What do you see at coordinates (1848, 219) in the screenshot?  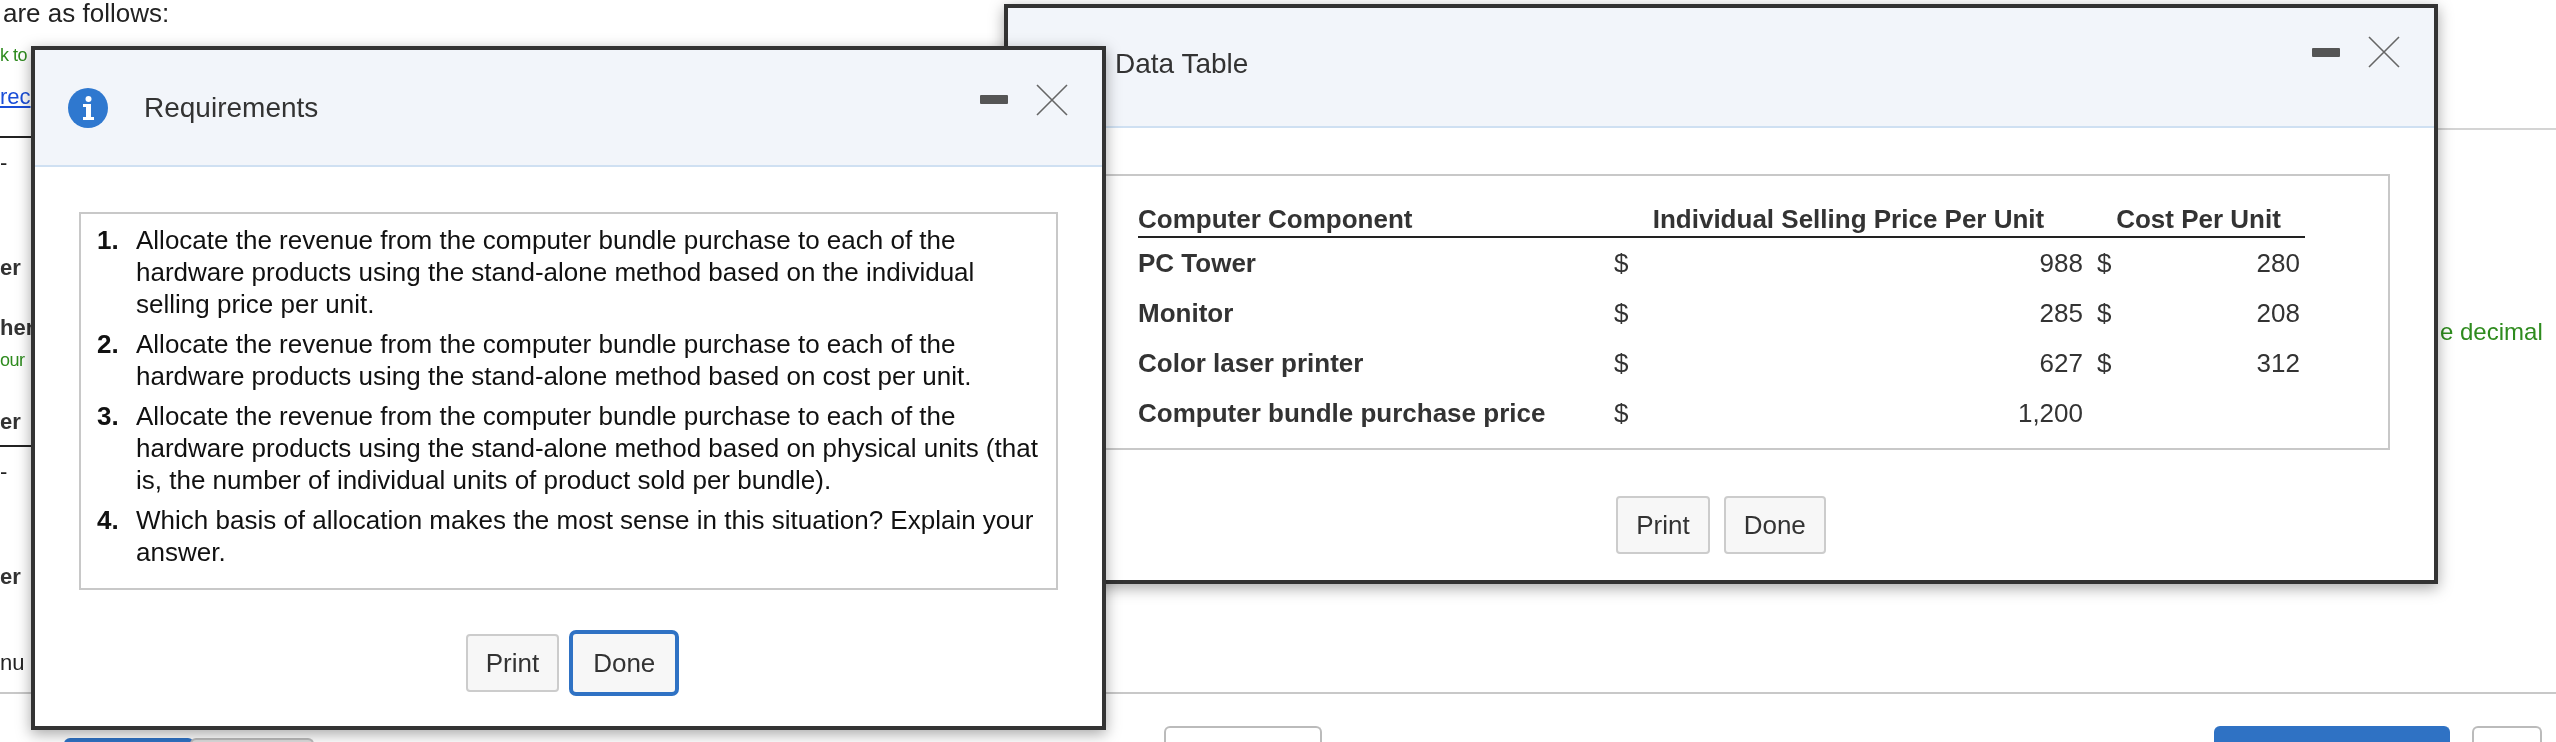 I see `column-header: Individual Selling Price Per Unit` at bounding box center [1848, 219].